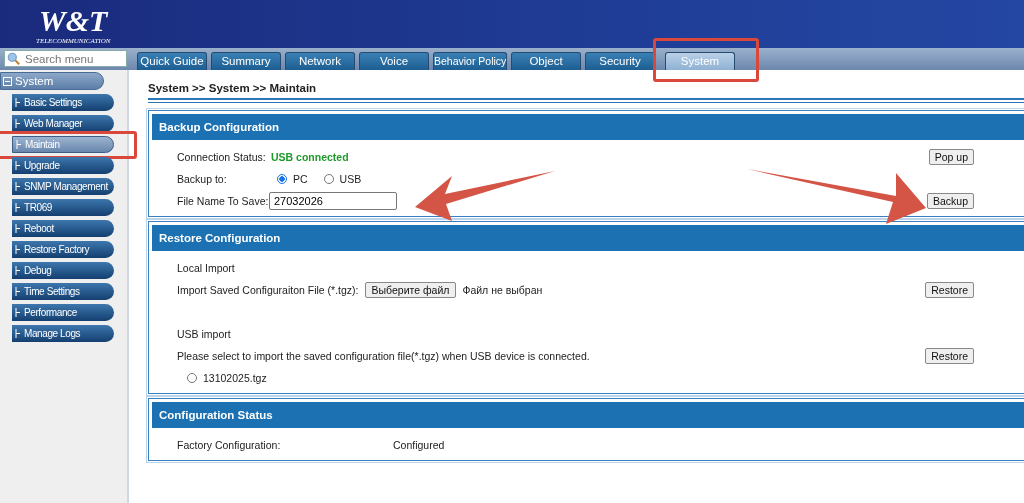 This screenshot has height=503, width=1024. Describe the element at coordinates (63, 186) in the screenshot. I see `sidebar-item: SNMP Management` at that location.